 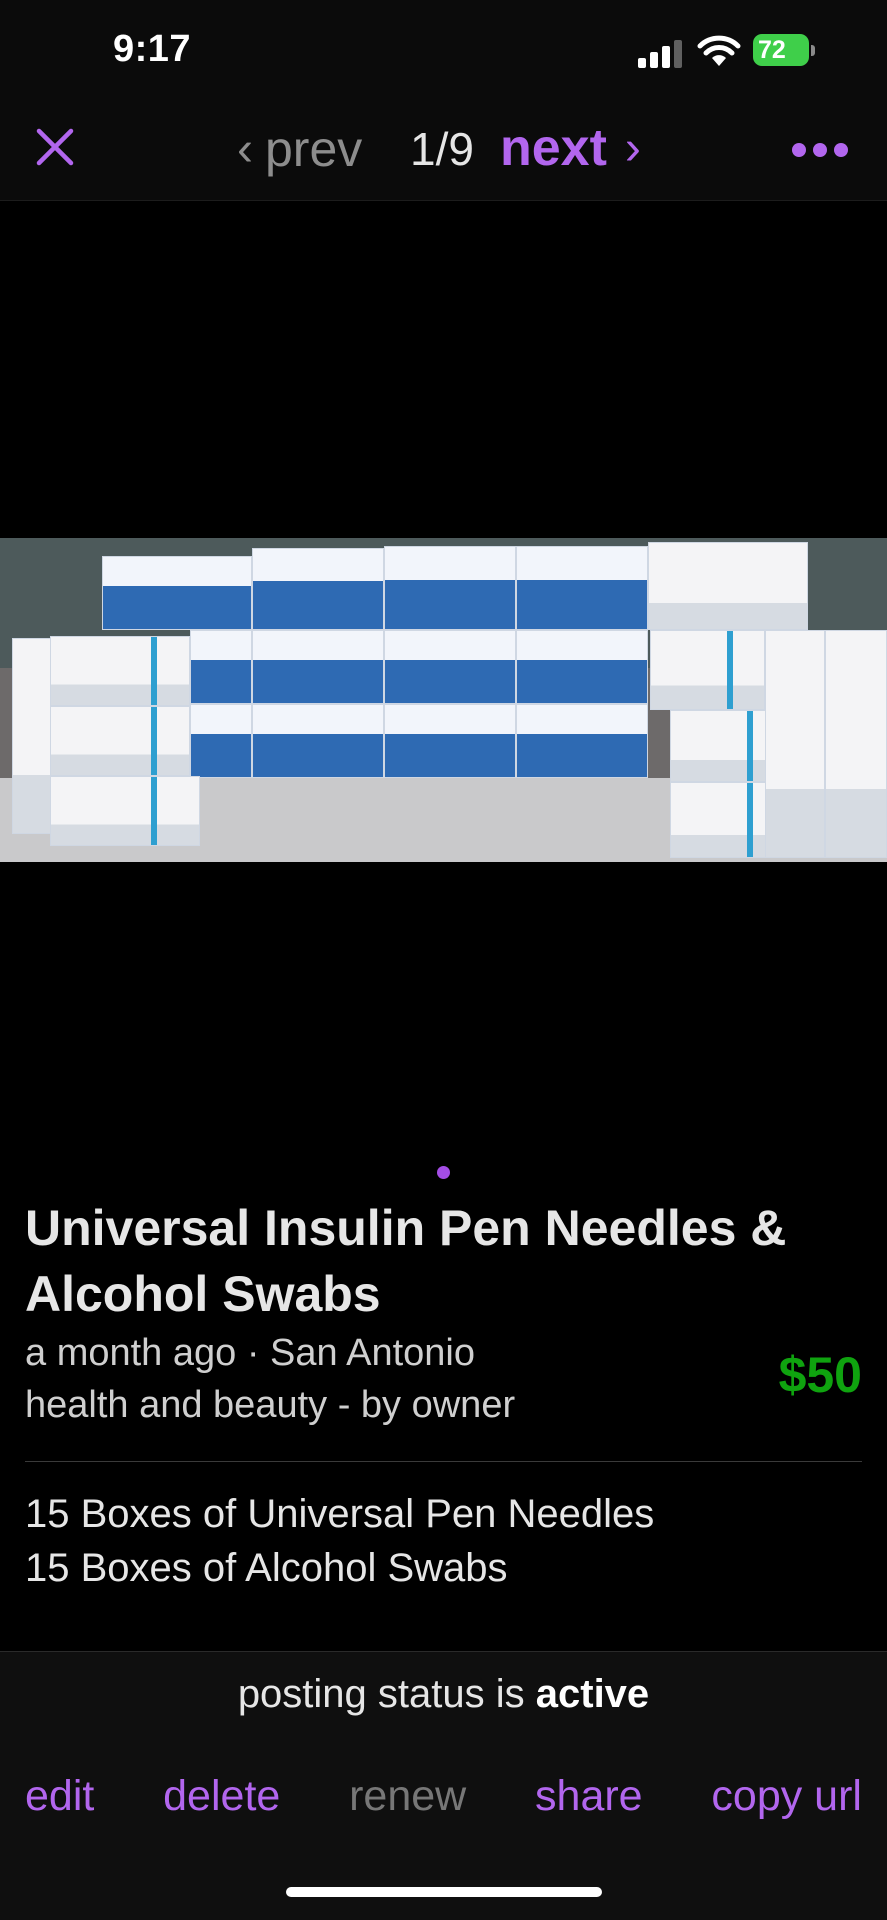 What do you see at coordinates (443, 50) in the screenshot?
I see `status-bar: 9:17 72` at bounding box center [443, 50].